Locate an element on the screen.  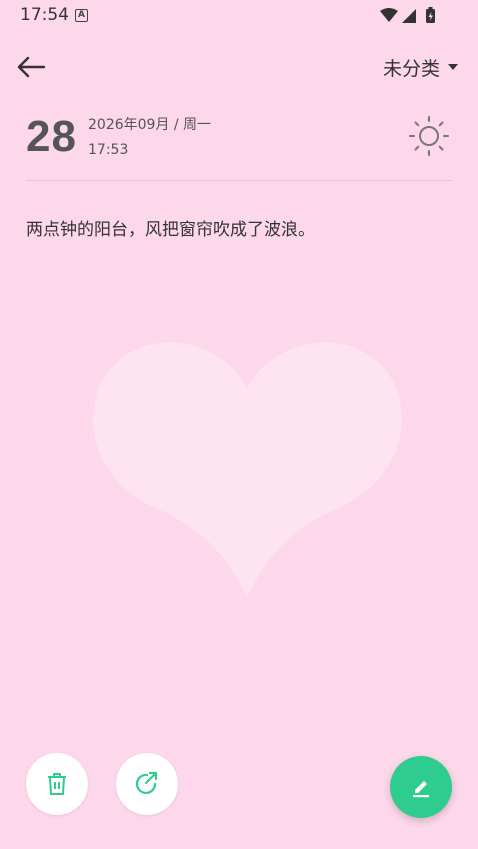
top-bar: 未分类 is located at coordinates (239, 66).